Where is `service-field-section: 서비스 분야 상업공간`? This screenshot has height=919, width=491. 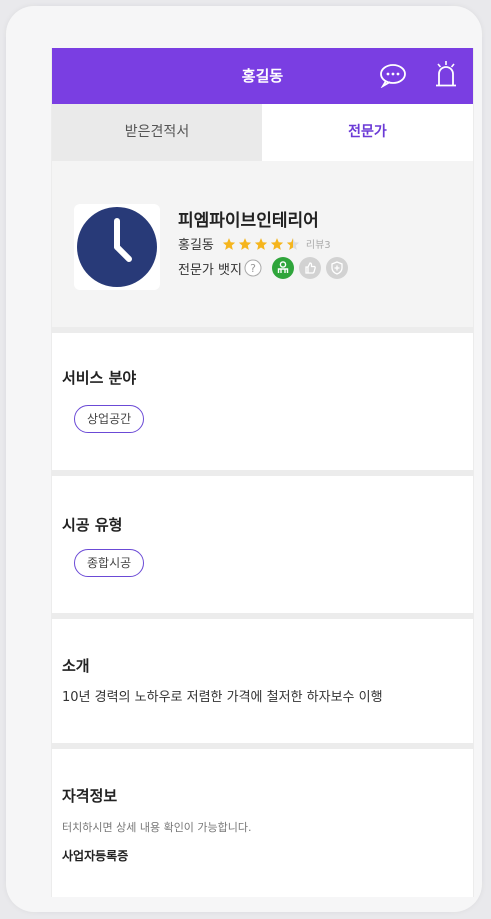 service-field-section: 서비스 분야 상업공간 is located at coordinates (262, 401).